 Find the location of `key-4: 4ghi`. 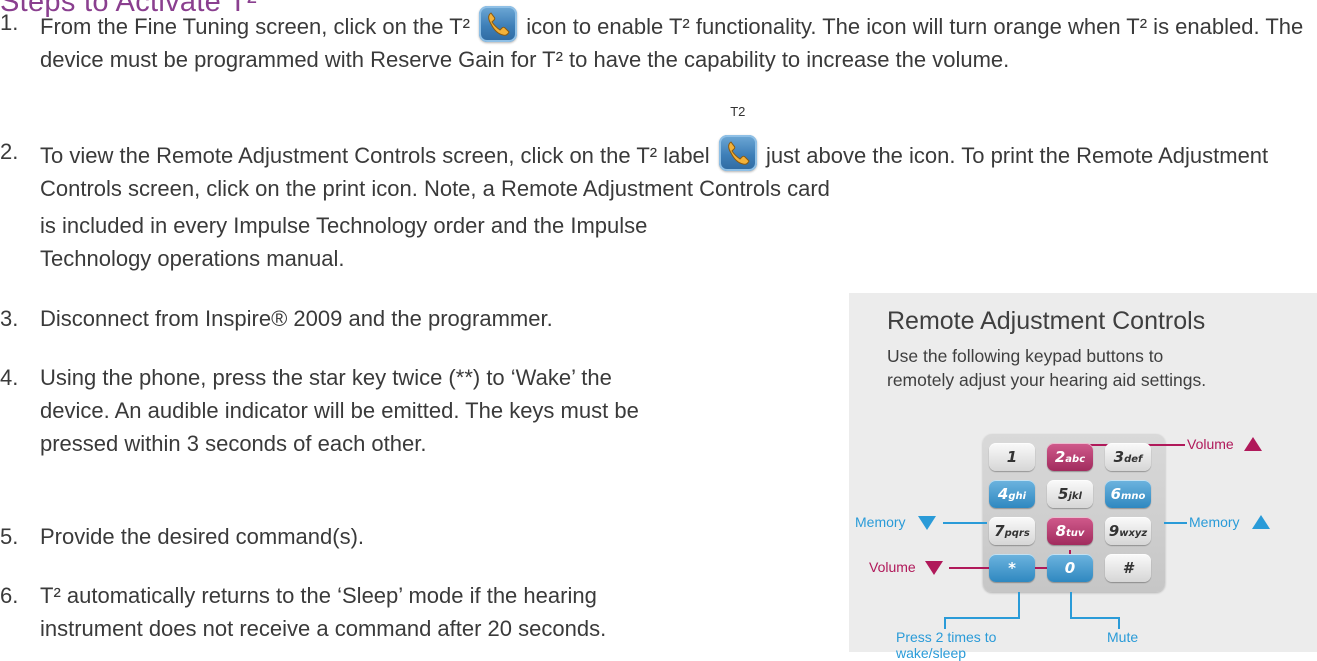

key-4: 4ghi is located at coordinates (1012, 494).